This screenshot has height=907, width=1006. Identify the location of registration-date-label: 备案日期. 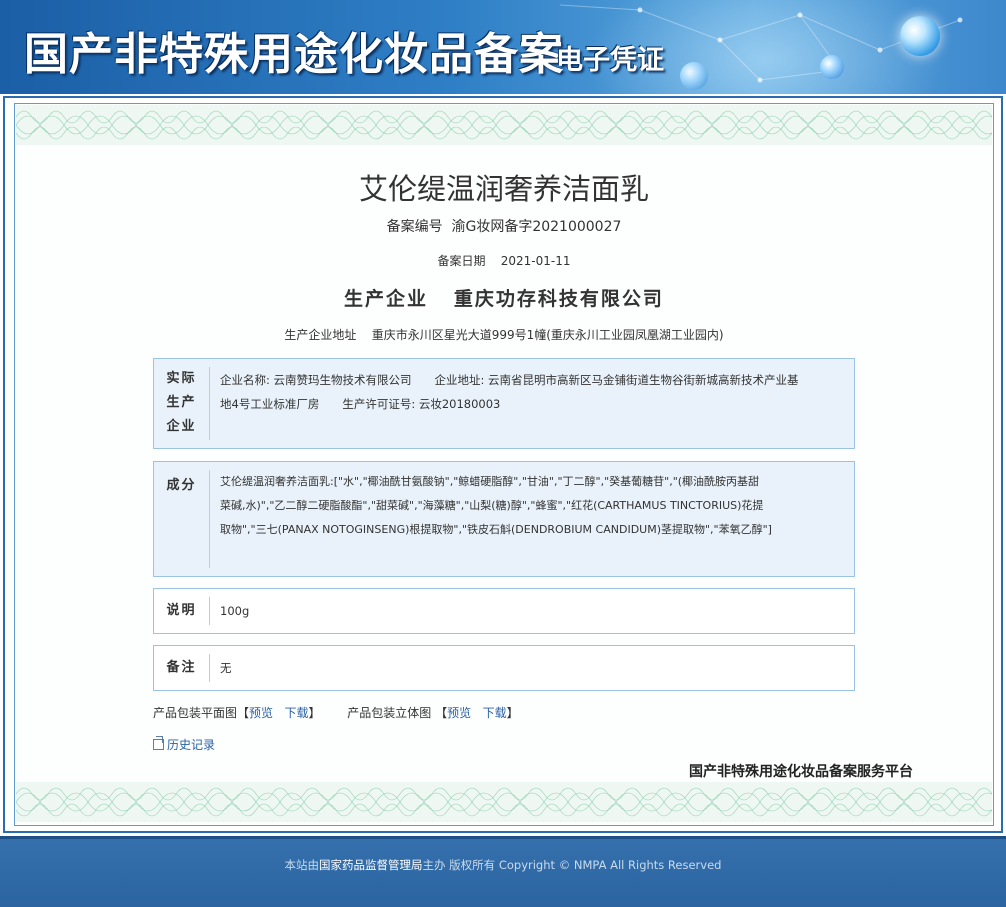
(461, 261).